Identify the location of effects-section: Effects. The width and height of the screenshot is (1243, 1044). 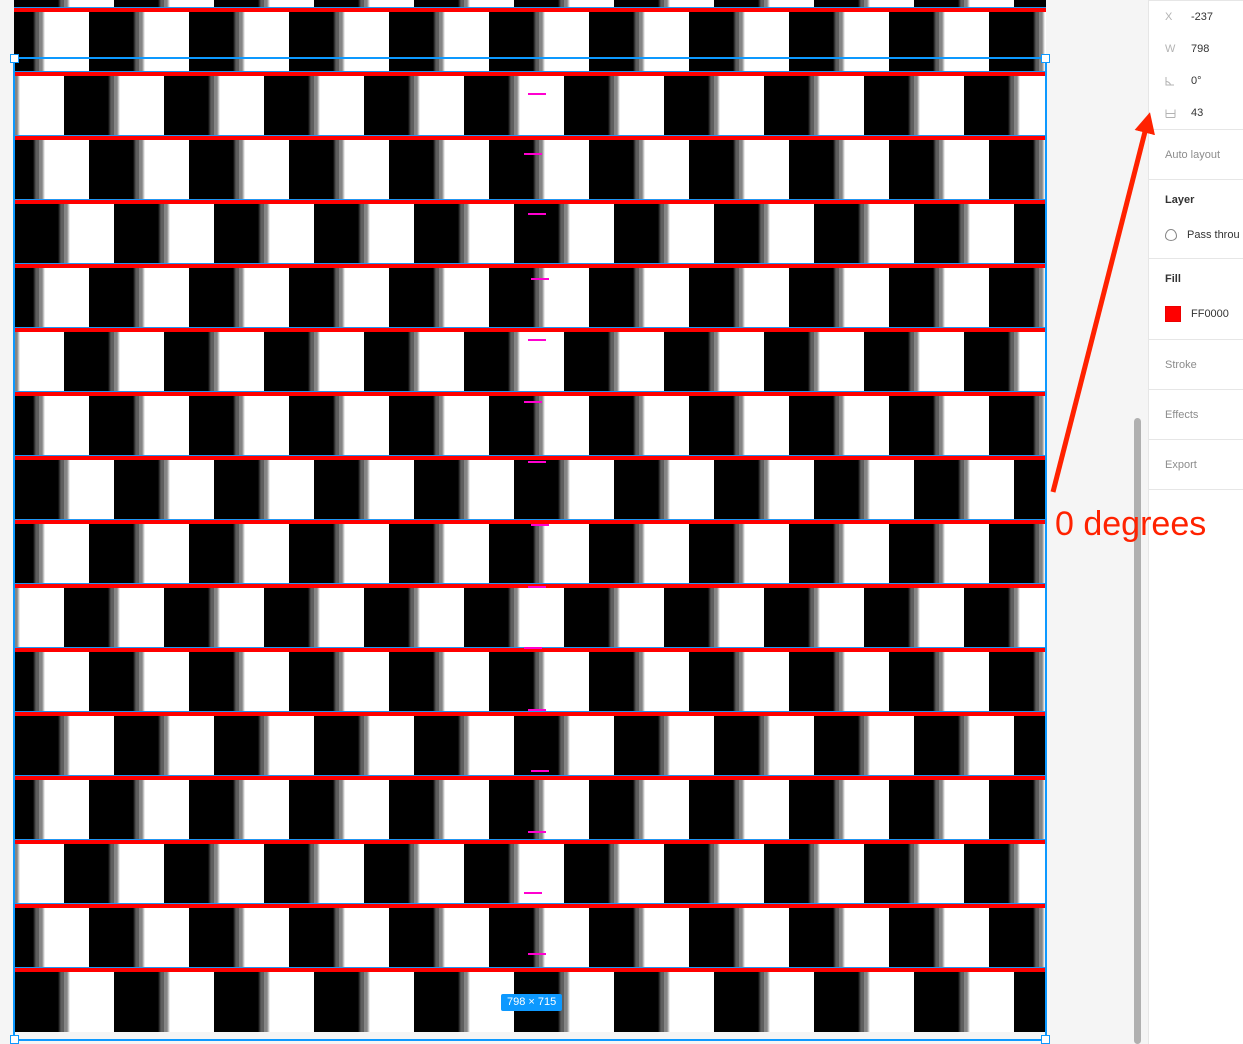
(1196, 415).